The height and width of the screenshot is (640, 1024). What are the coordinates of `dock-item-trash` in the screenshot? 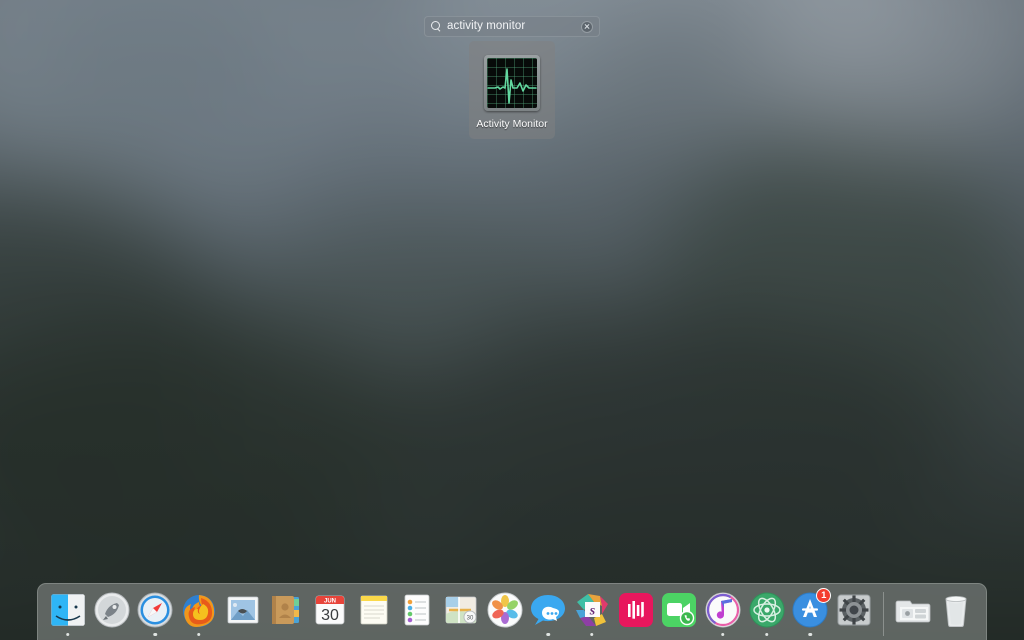 It's located at (956, 614).